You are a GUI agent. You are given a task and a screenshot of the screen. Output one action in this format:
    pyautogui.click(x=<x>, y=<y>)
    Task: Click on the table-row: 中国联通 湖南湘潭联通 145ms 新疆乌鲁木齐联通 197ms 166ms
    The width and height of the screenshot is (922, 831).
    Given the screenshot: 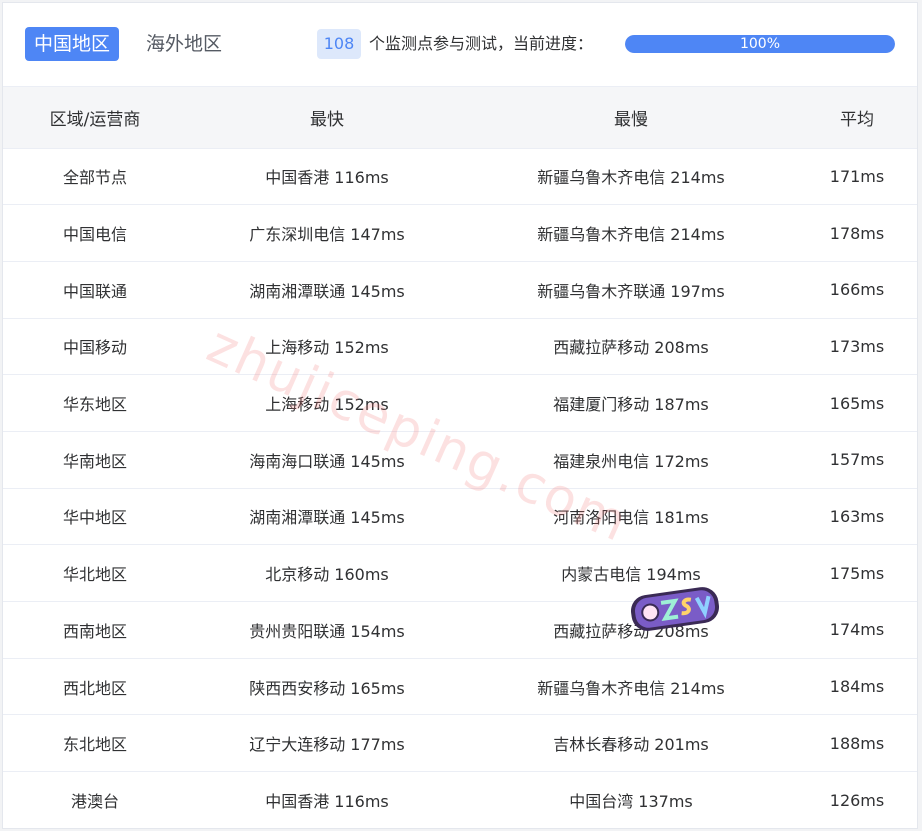 What is the action you would take?
    pyautogui.click(x=460, y=290)
    